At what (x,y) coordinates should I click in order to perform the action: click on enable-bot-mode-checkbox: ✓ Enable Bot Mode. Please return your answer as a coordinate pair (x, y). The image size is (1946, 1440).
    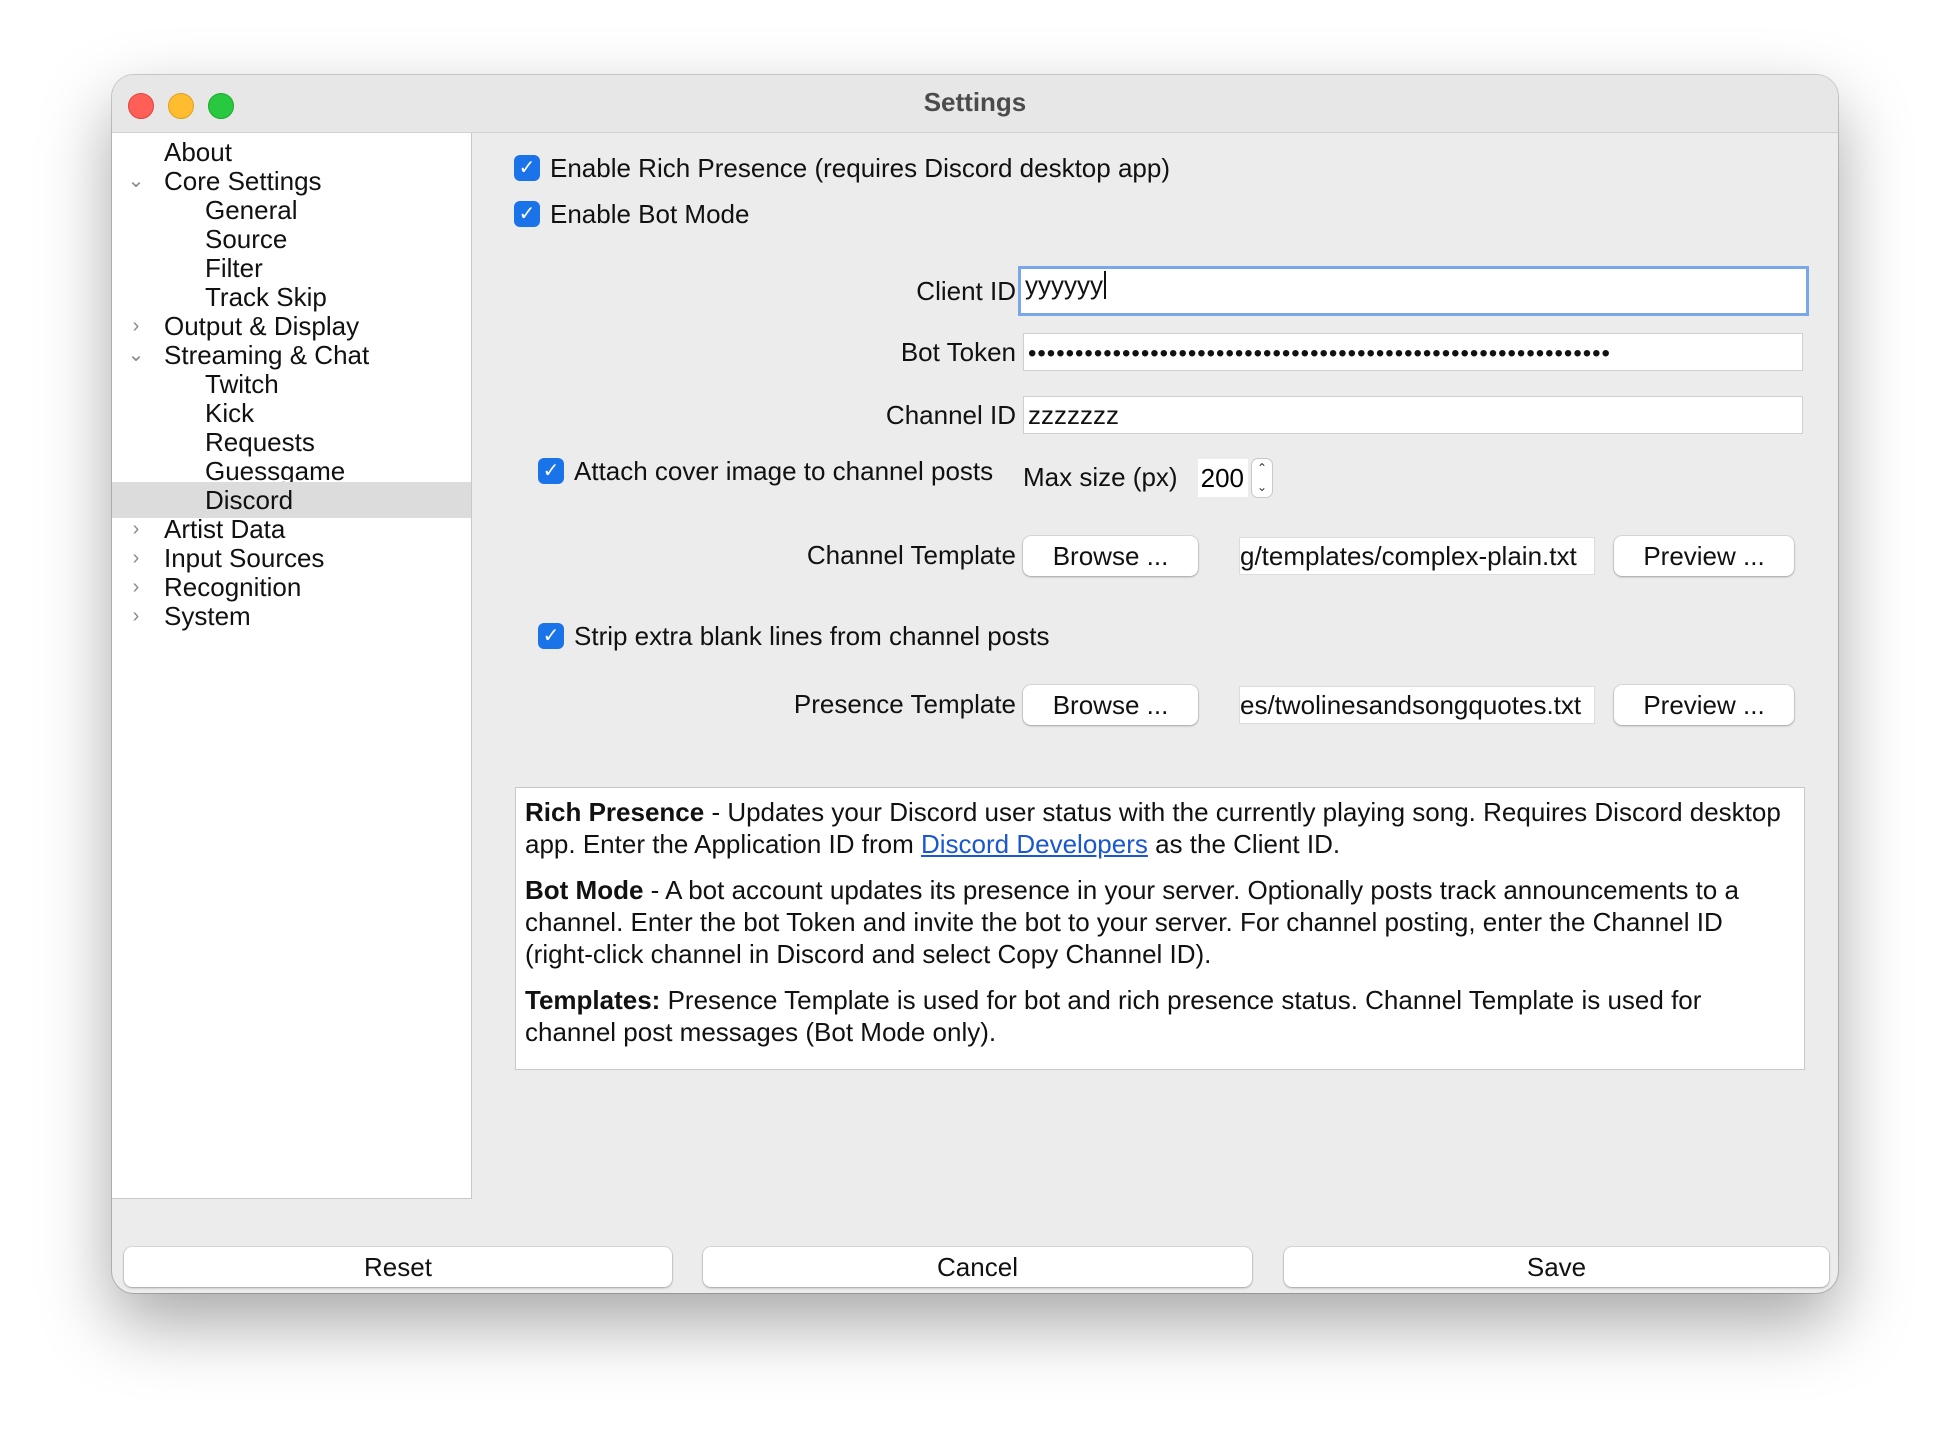
    Looking at the image, I should click on (631, 214).